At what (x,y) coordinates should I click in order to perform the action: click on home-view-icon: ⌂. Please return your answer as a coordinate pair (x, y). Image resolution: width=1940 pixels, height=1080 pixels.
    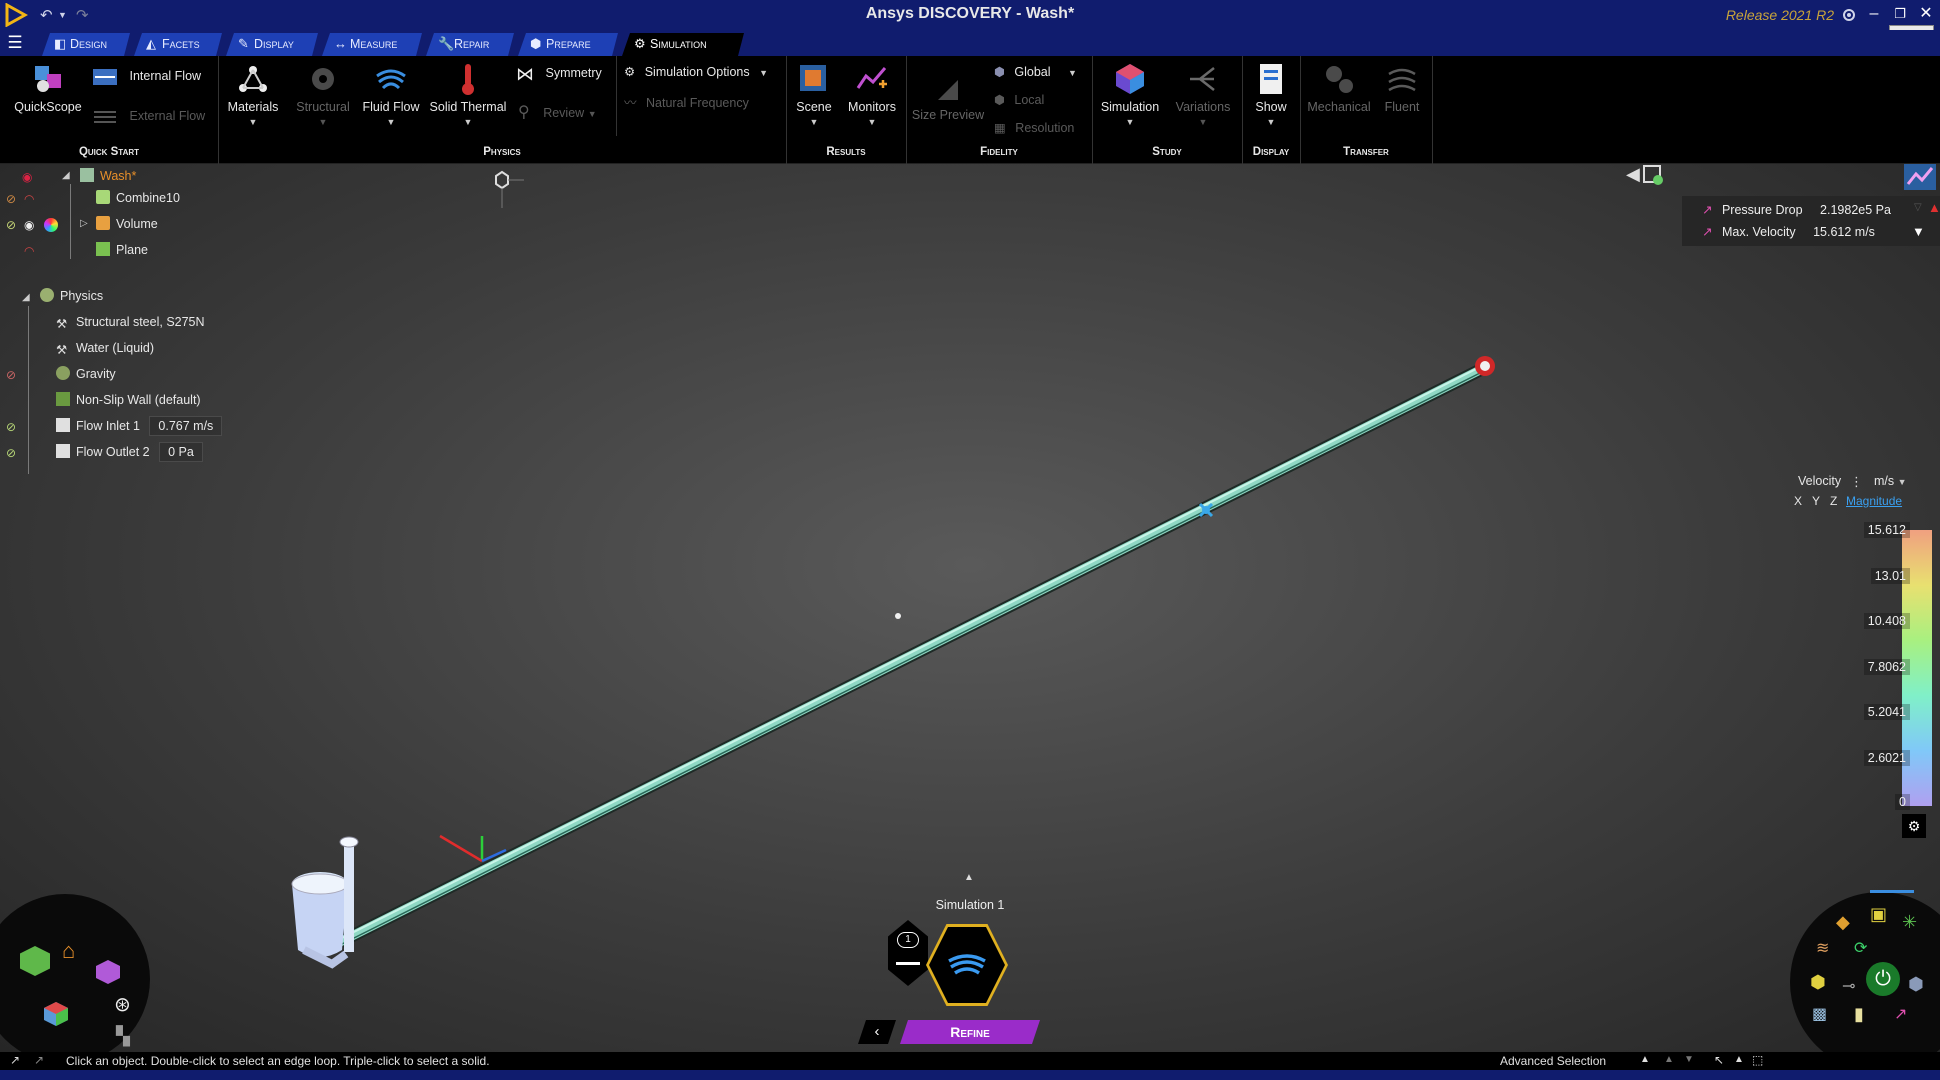
    Looking at the image, I should click on (75, 951).